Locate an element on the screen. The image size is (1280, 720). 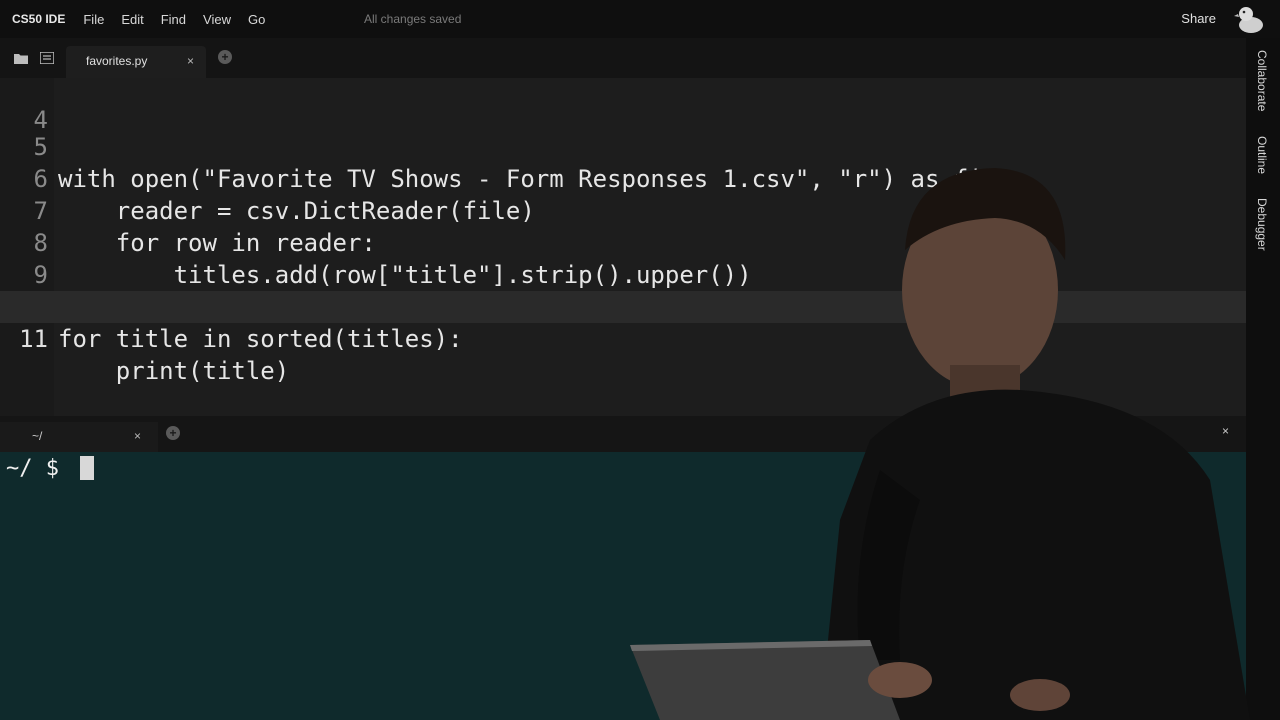
code-line-active: 11 print(title) is located at coordinates (623, 338).